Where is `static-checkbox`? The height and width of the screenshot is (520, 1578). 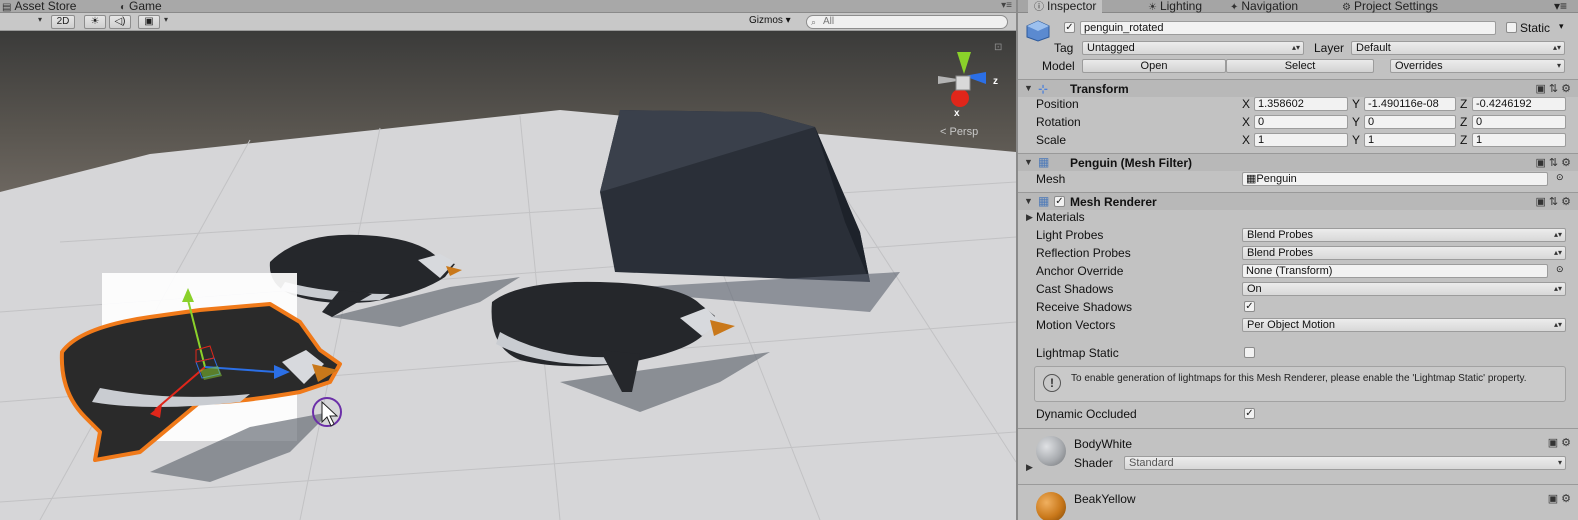 static-checkbox is located at coordinates (1511, 27).